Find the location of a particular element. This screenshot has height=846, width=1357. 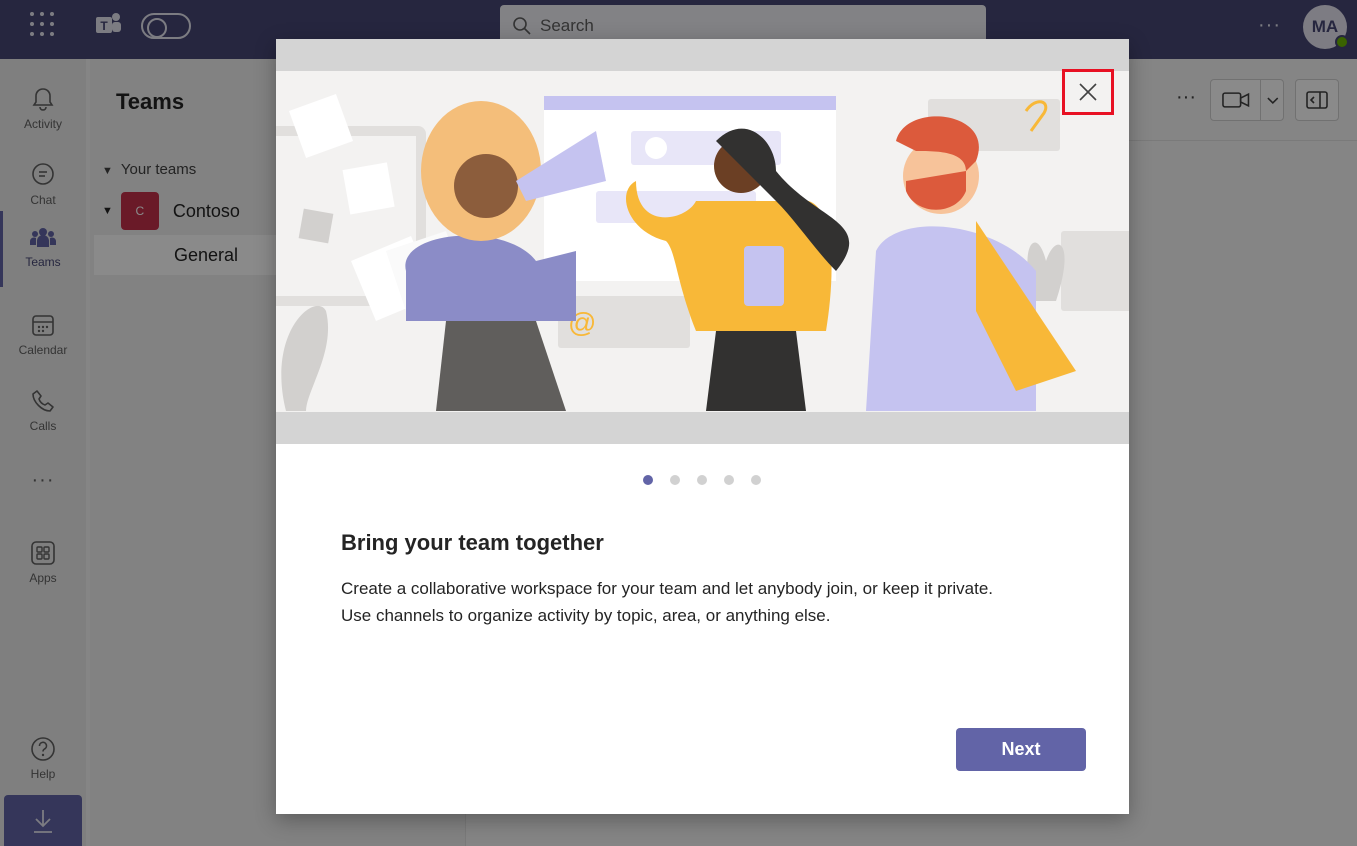

close-icon is located at coordinates (1088, 92).